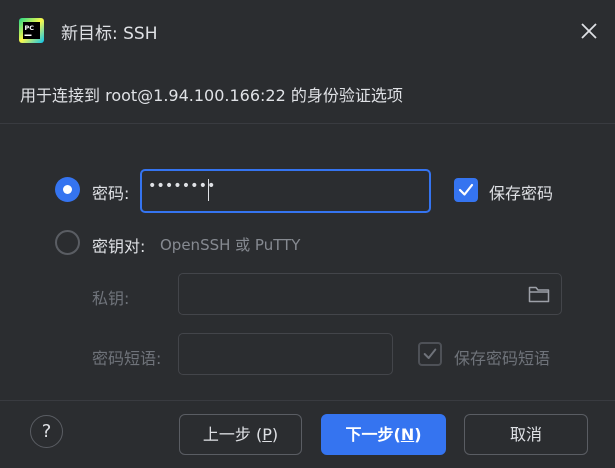 This screenshot has width=615, height=468. Describe the element at coordinates (502, 358) in the screenshot. I see `save-passphrase-label: 保存密码短语` at that location.